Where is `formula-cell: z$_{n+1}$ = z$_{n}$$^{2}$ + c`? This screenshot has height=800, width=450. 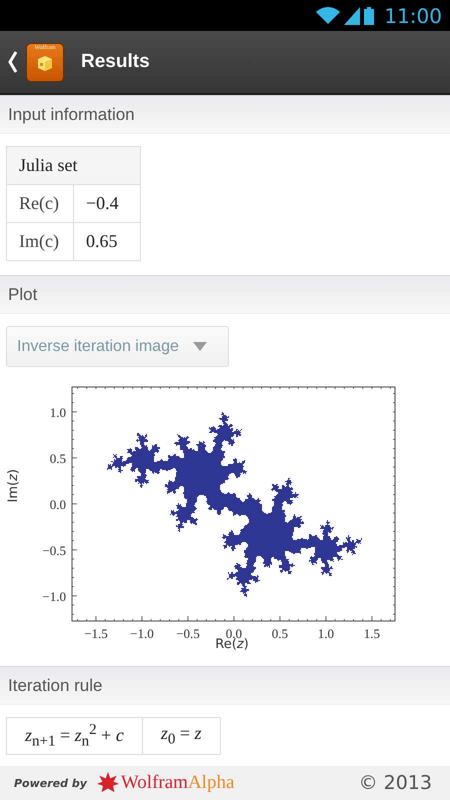 formula-cell: z$_{n+1}$ = z$_{n}$$^{2}$ + c is located at coordinates (74, 736).